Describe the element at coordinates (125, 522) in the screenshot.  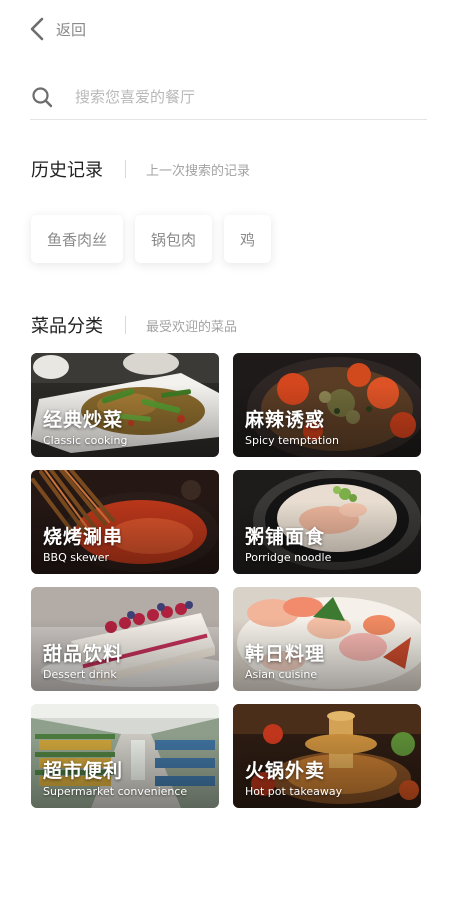
I see `category-card-bbq-skewer: 烧烤涮串 BBQ skewer` at that location.